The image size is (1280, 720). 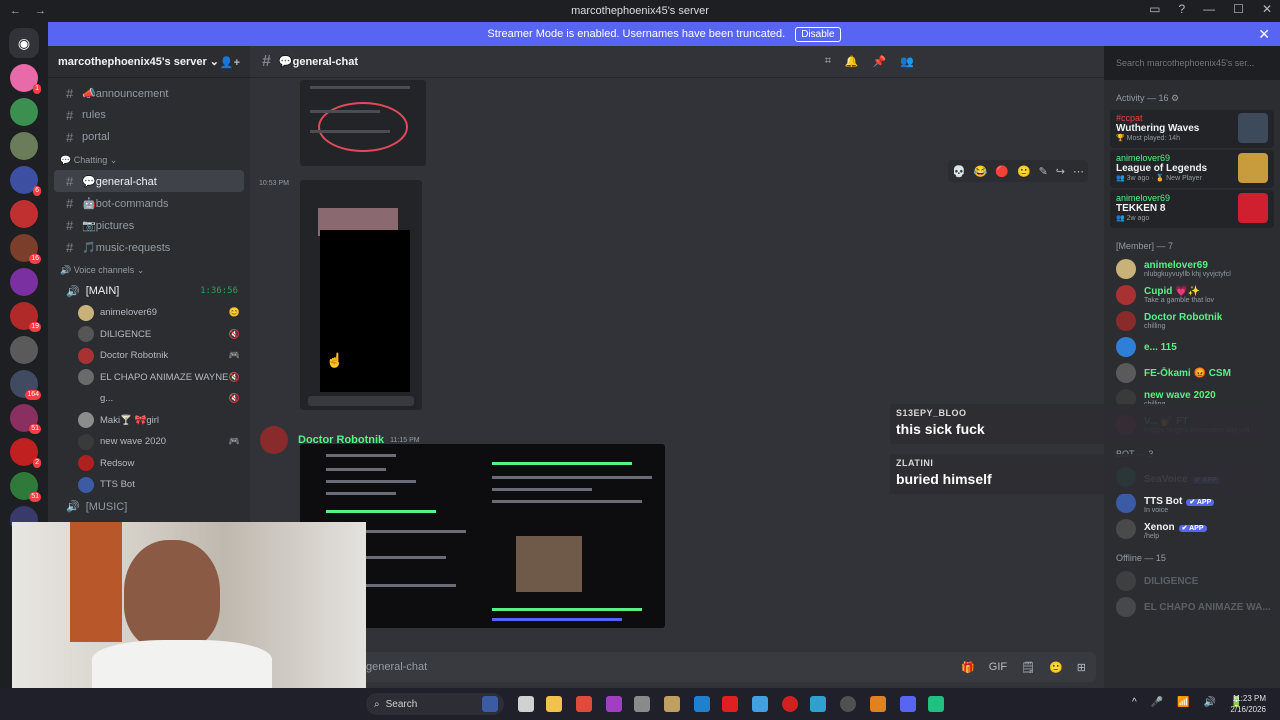 I want to click on search-input, so click(x=1193, y=63).